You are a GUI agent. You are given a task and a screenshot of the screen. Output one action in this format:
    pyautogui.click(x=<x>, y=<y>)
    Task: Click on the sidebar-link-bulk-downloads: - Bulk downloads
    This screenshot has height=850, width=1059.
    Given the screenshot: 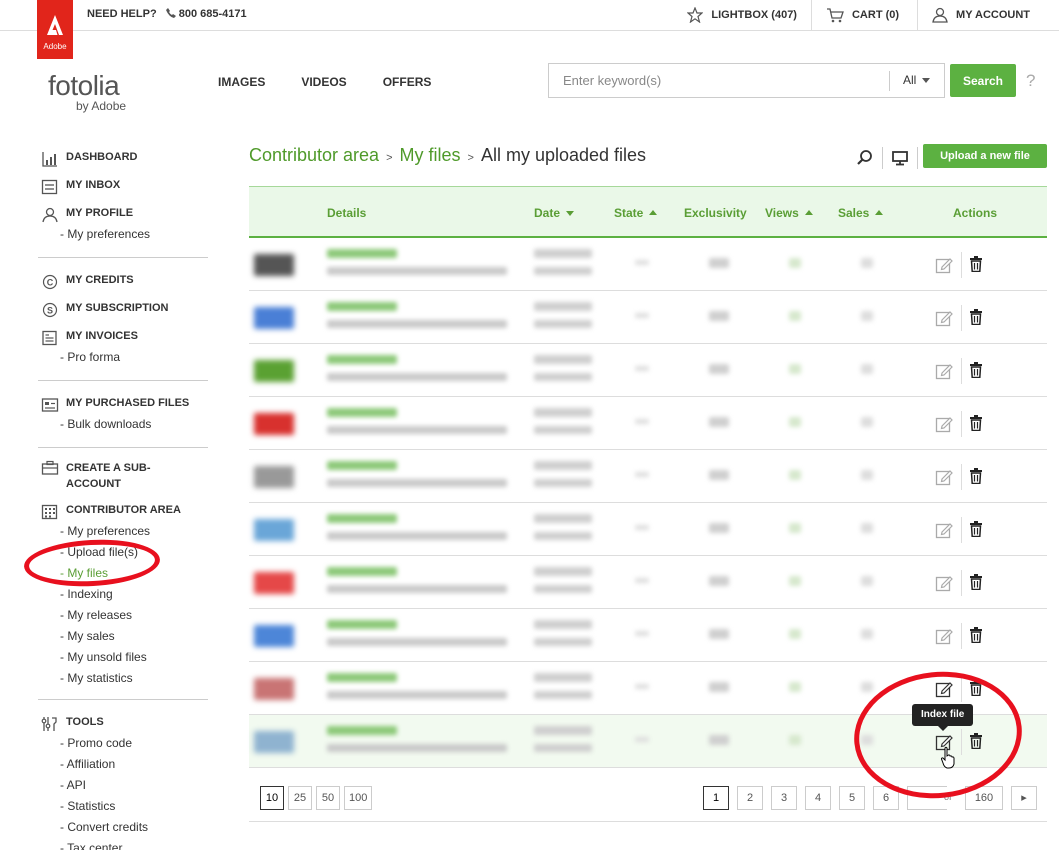 What is the action you would take?
    pyautogui.click(x=123, y=426)
    